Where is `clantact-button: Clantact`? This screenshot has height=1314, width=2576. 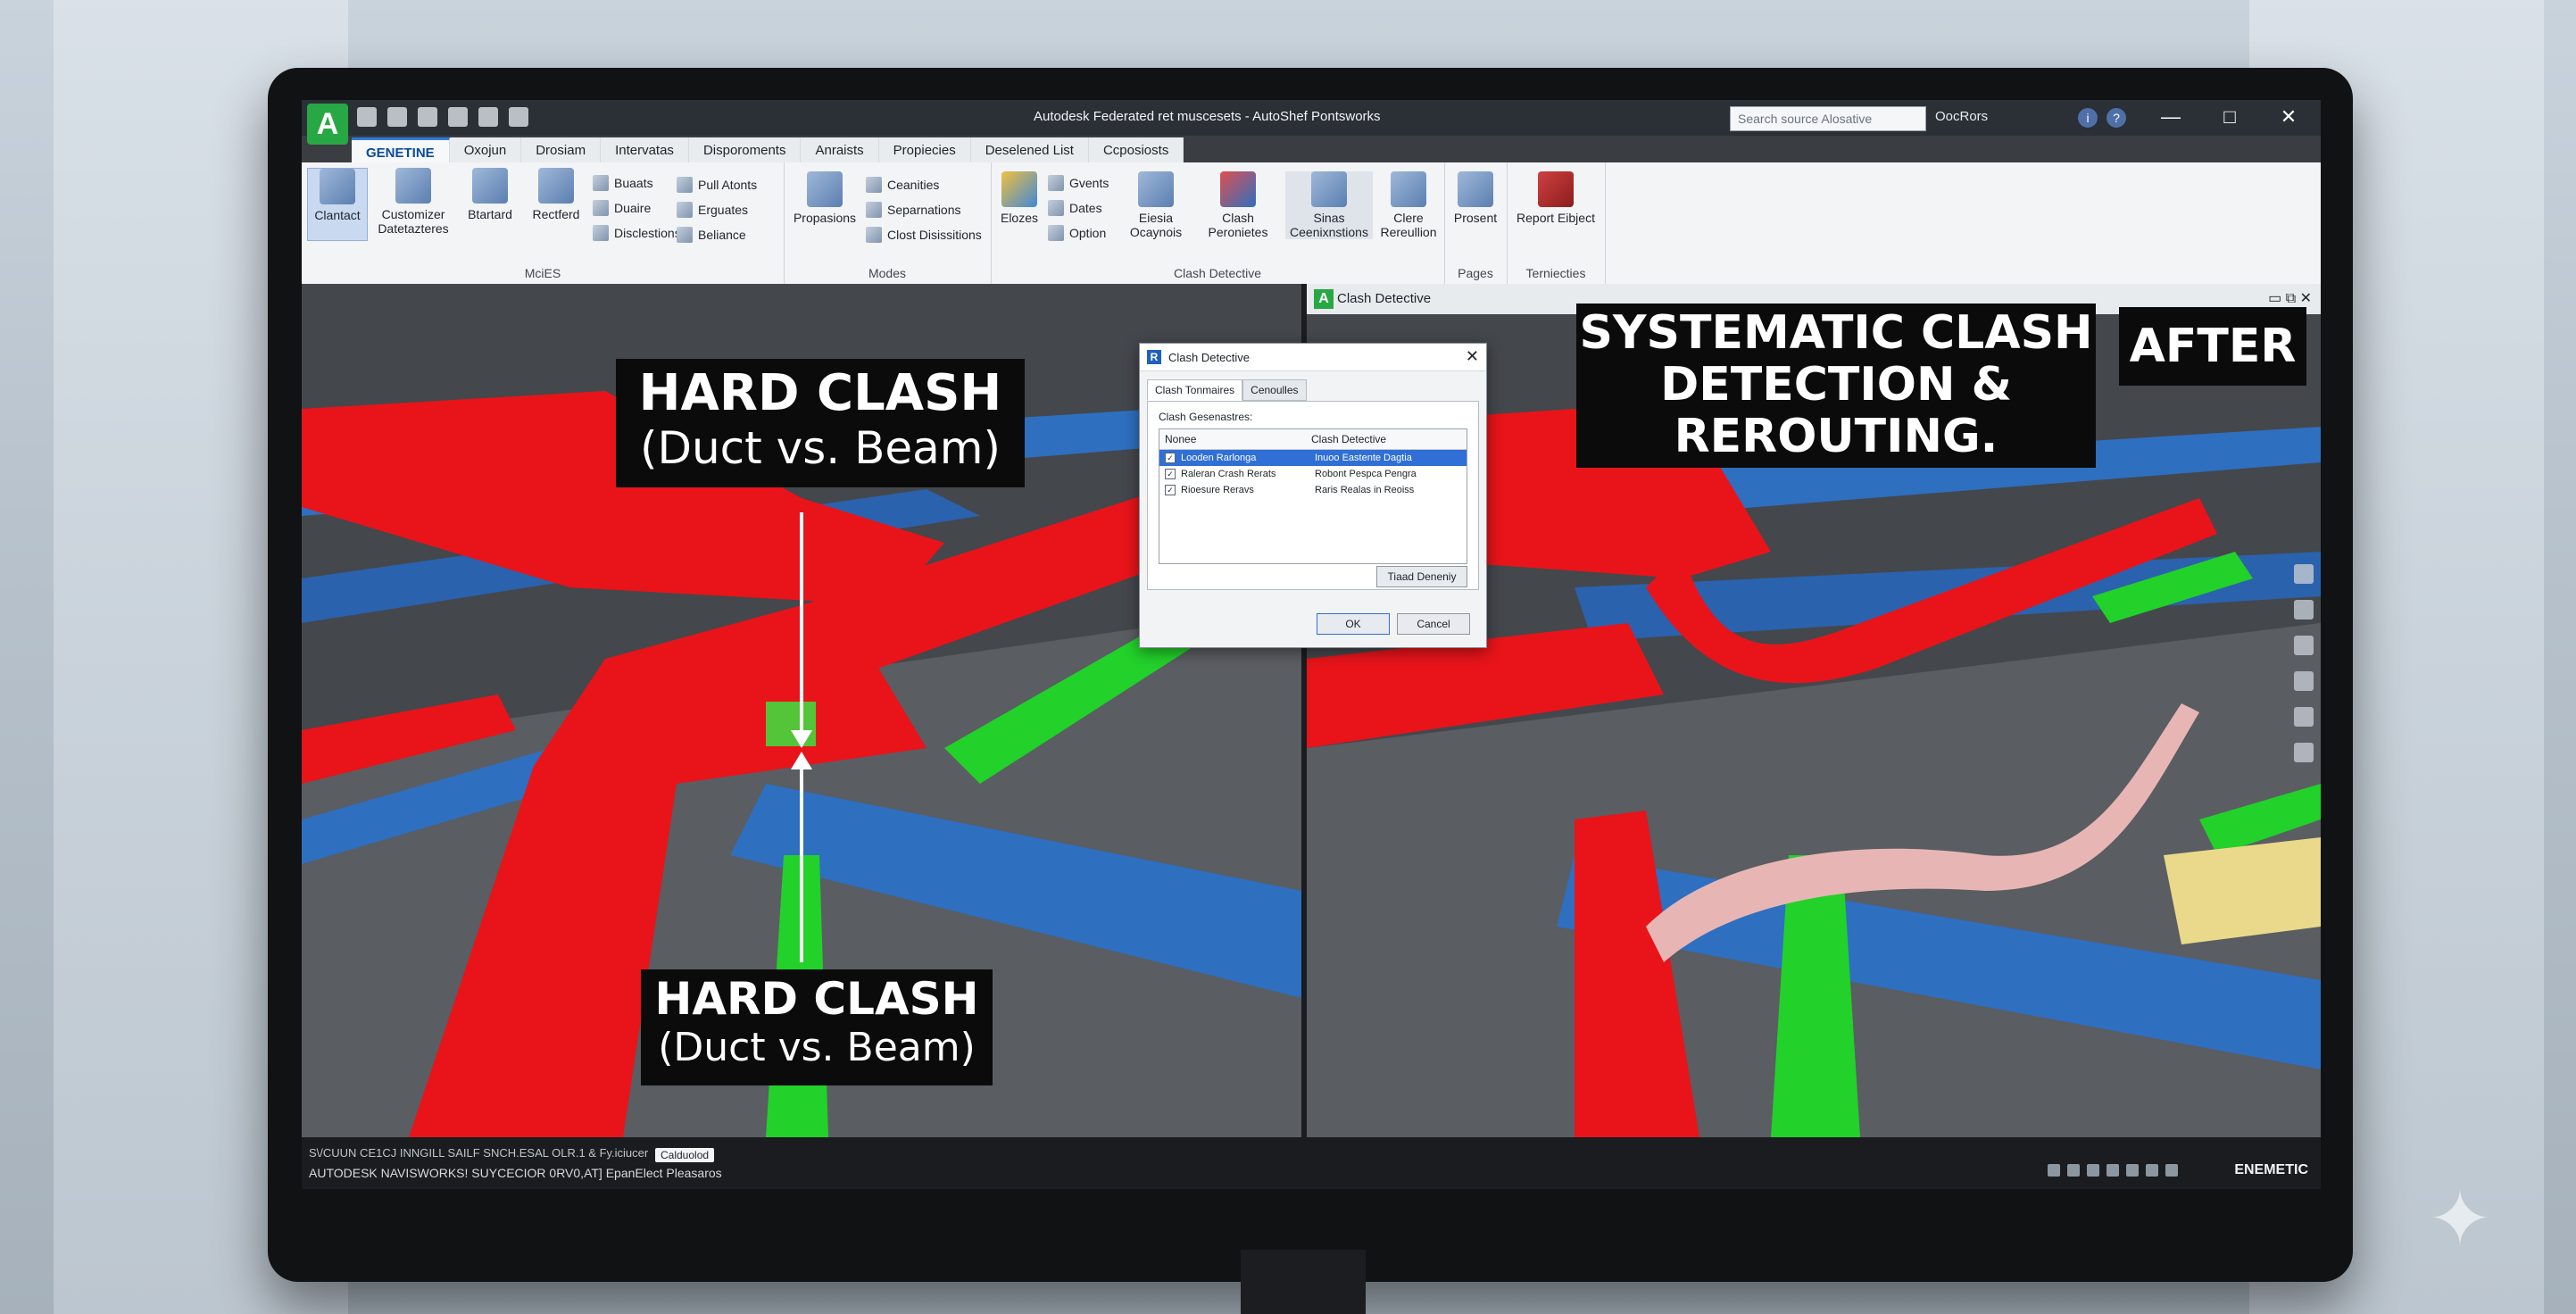 clantact-button: Clantact is located at coordinates (338, 204).